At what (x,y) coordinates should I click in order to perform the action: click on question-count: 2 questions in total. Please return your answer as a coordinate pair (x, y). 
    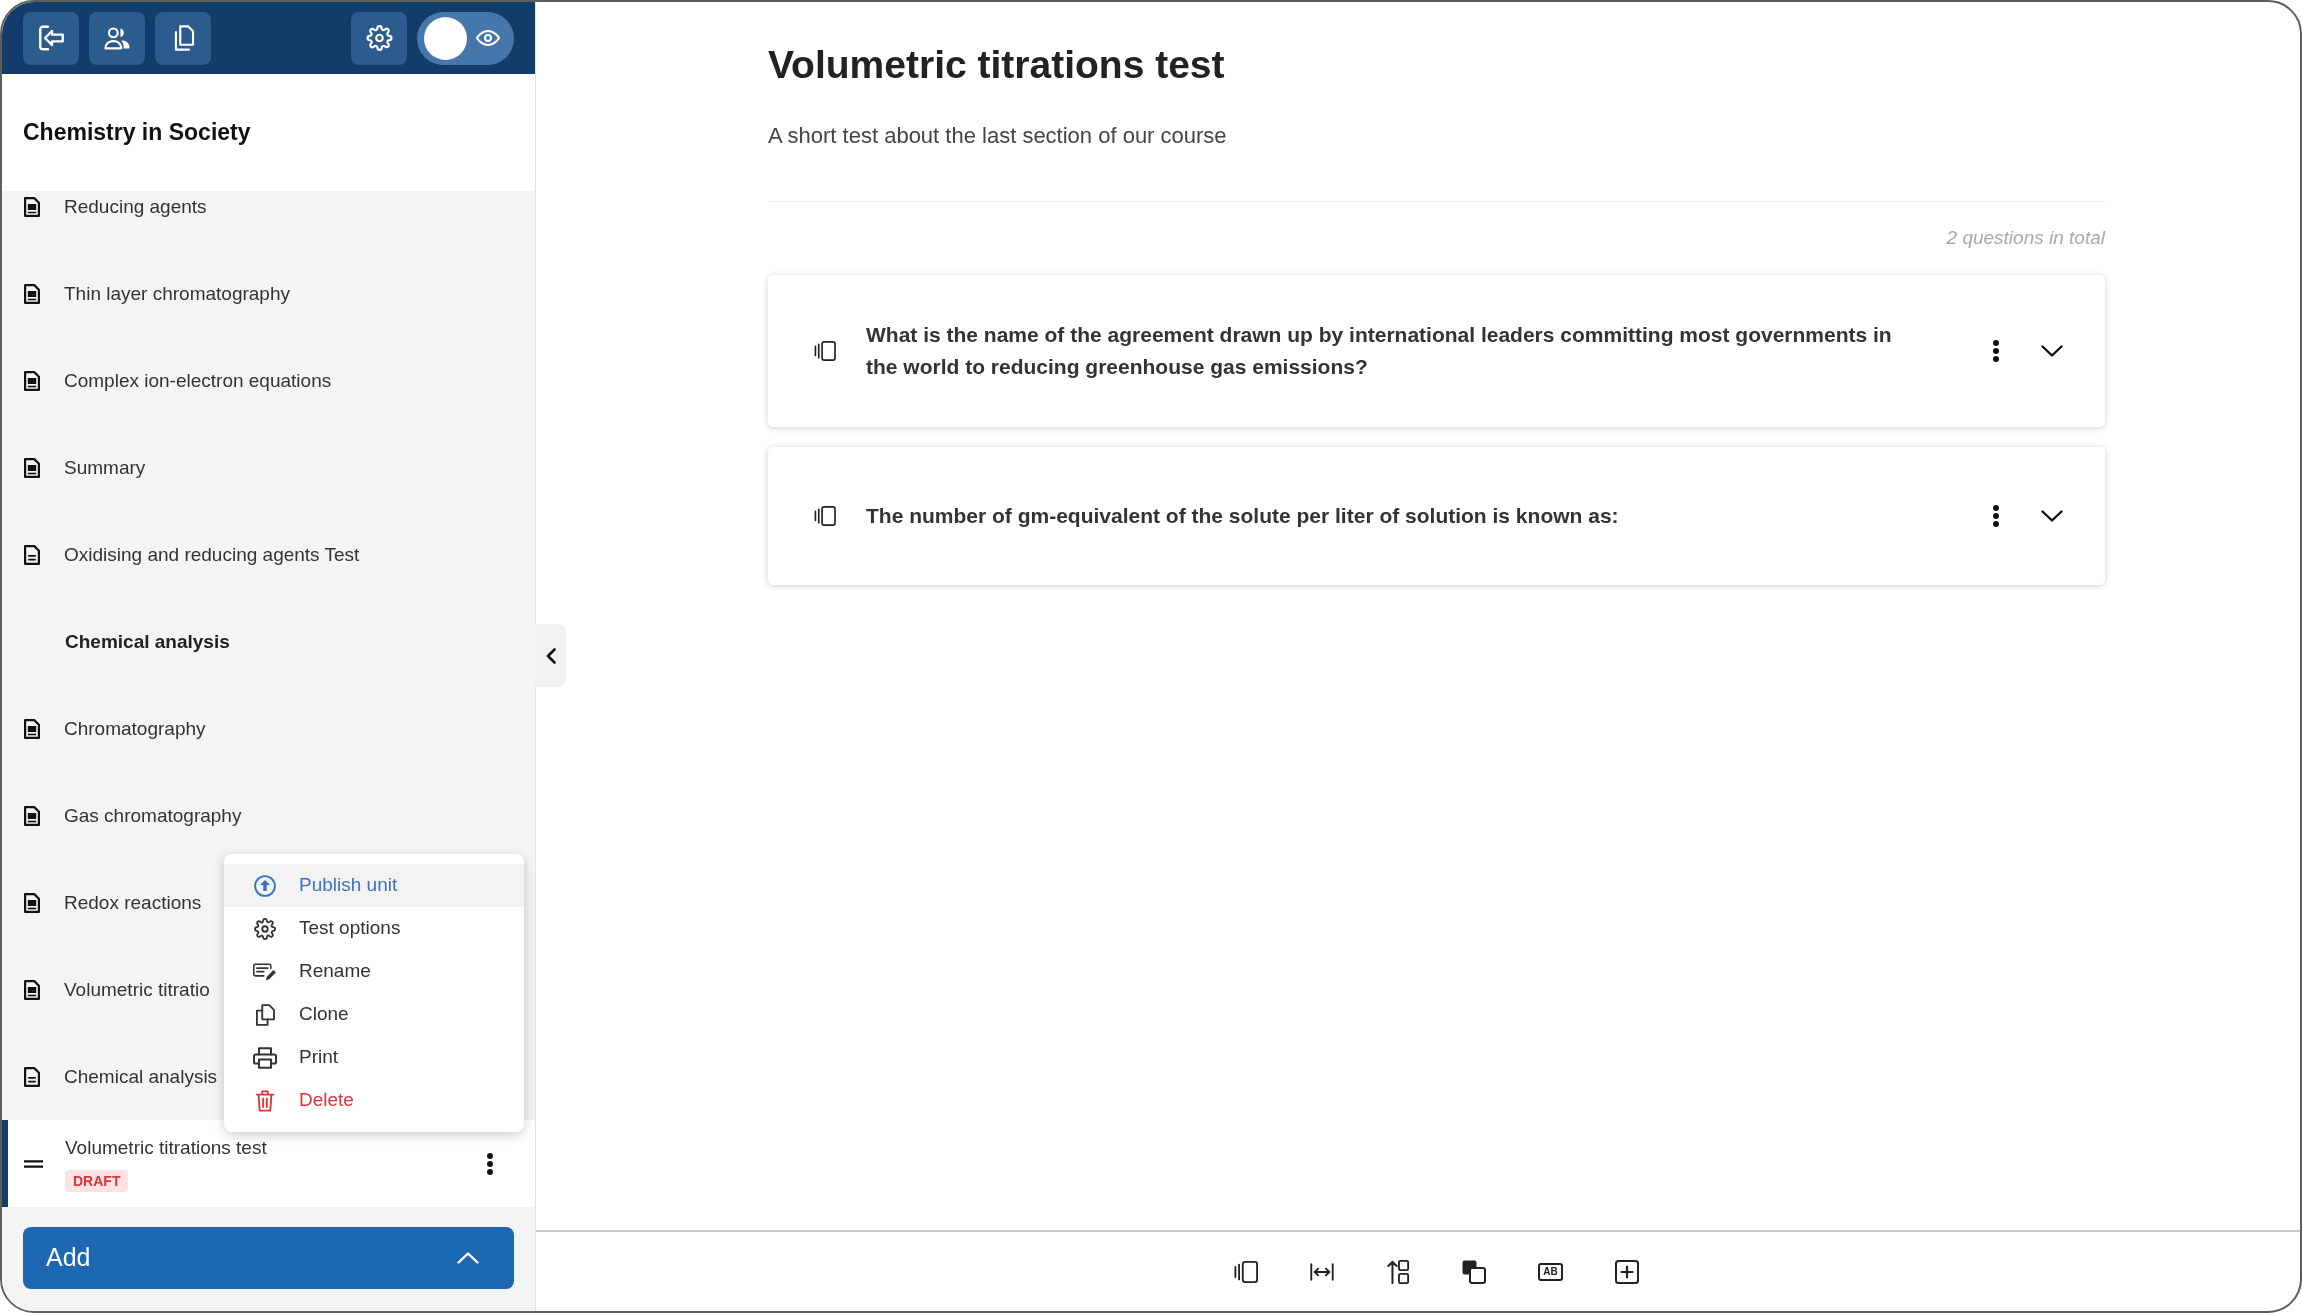
    Looking at the image, I should click on (2025, 237).